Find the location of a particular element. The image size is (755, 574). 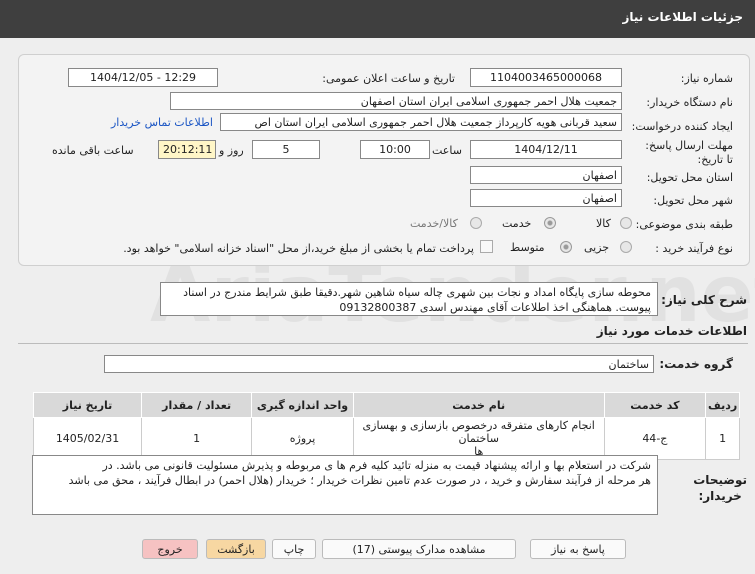

category-option-service: خدمت is located at coordinates (517, 223).